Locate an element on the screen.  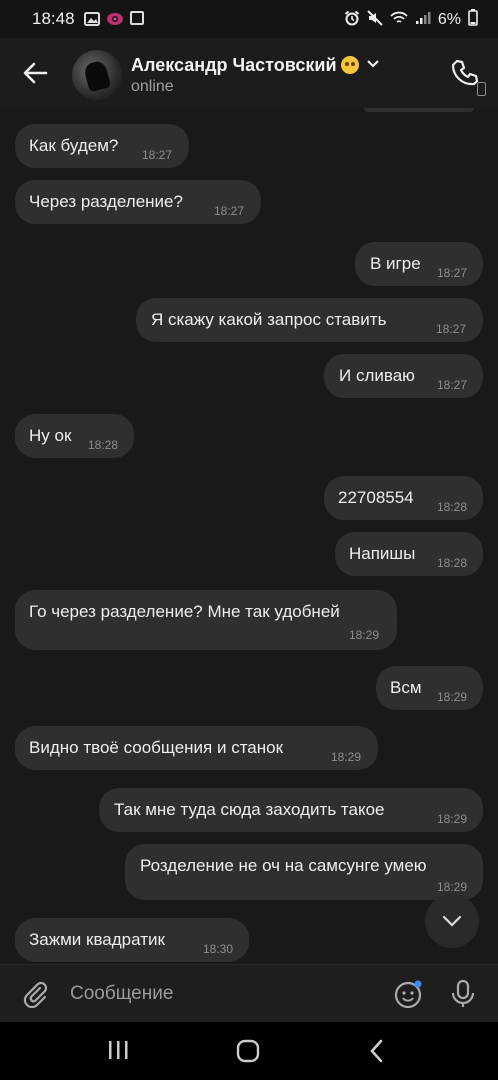
mute-icon is located at coordinates (375, 20).